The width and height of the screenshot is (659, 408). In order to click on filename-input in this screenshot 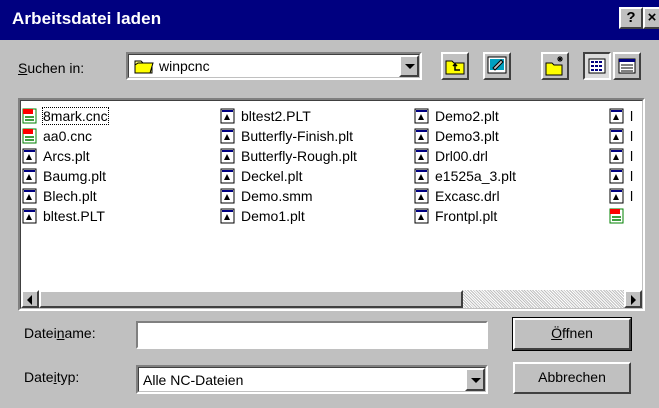, I will do `click(312, 335)`.